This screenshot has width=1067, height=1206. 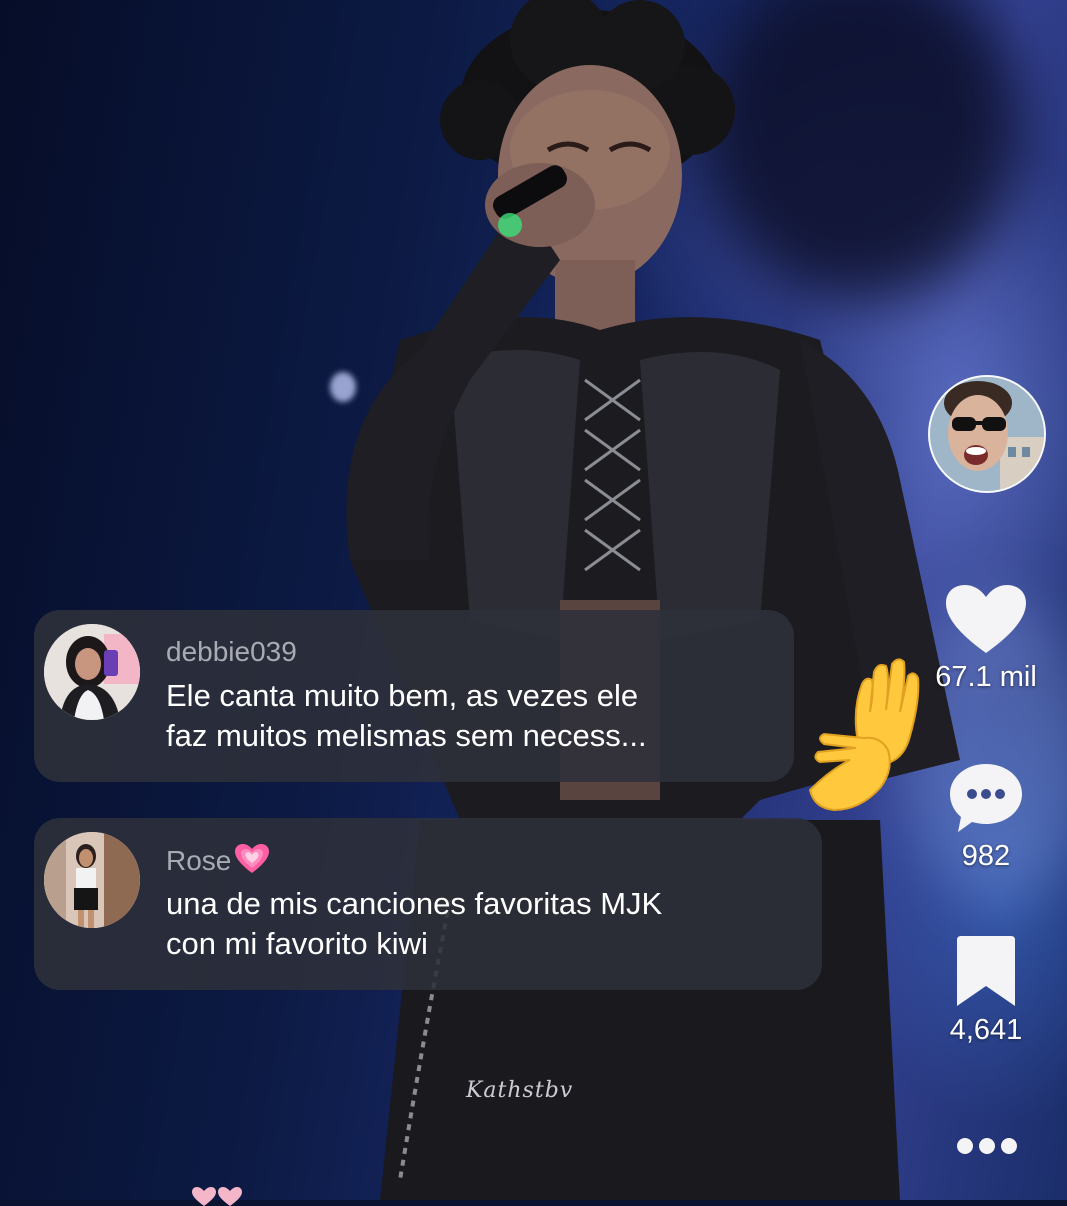 I want to click on comment-username: Rose, so click(x=218, y=862).